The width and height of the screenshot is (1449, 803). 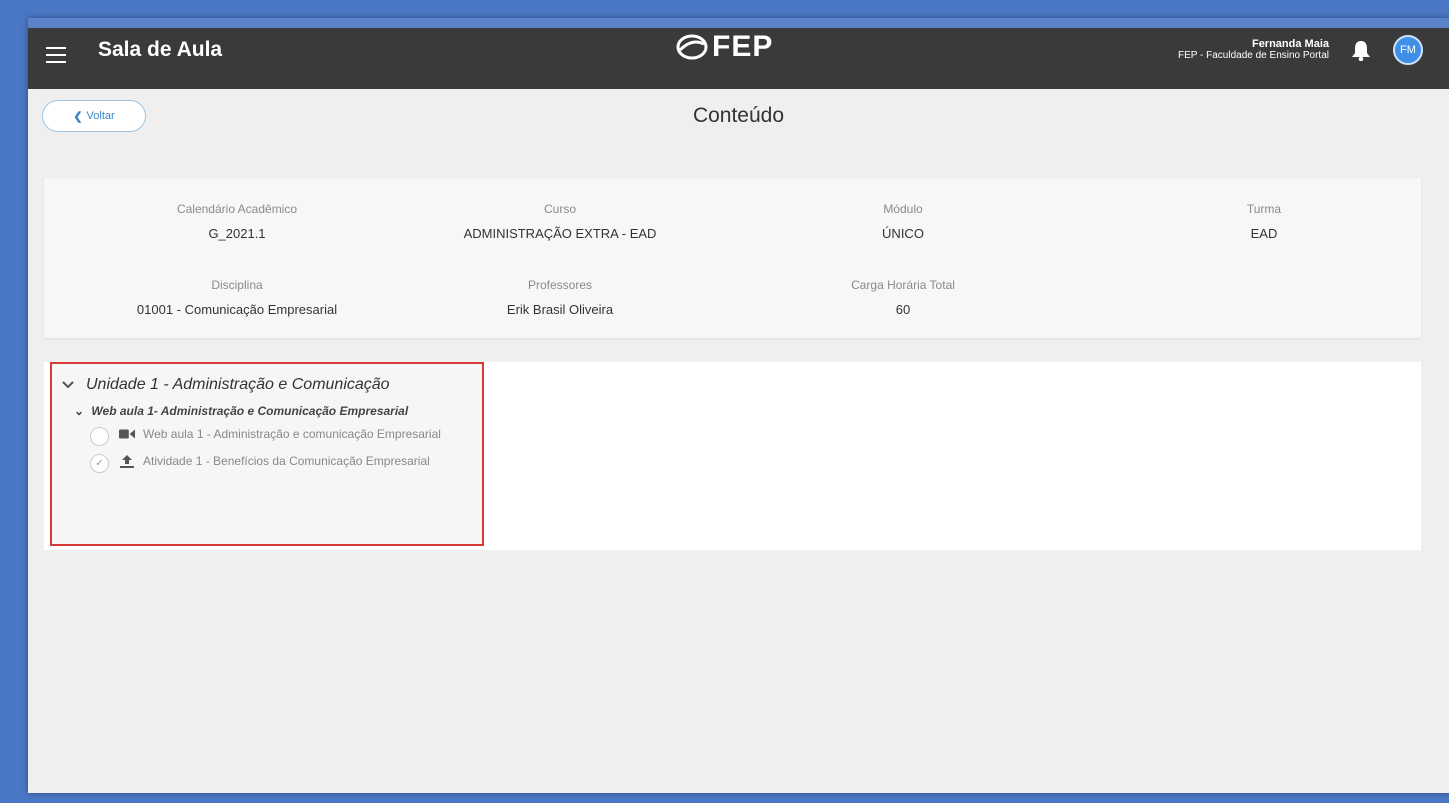 What do you see at coordinates (79, 411) in the screenshot?
I see `chevron-down-icon: ⌄` at bounding box center [79, 411].